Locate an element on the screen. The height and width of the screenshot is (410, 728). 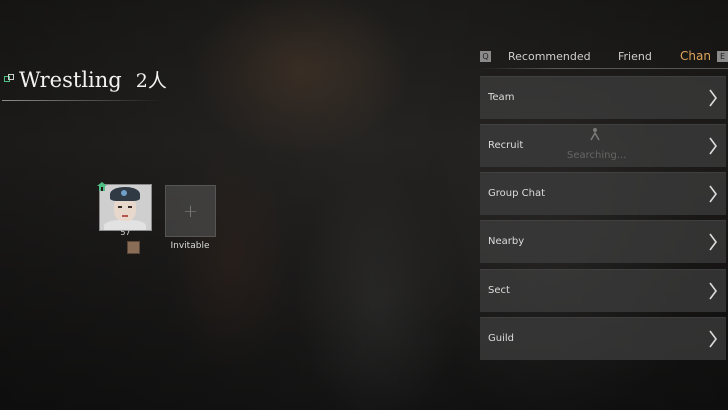
tab-recommended: Recommended is located at coordinates (549, 56).